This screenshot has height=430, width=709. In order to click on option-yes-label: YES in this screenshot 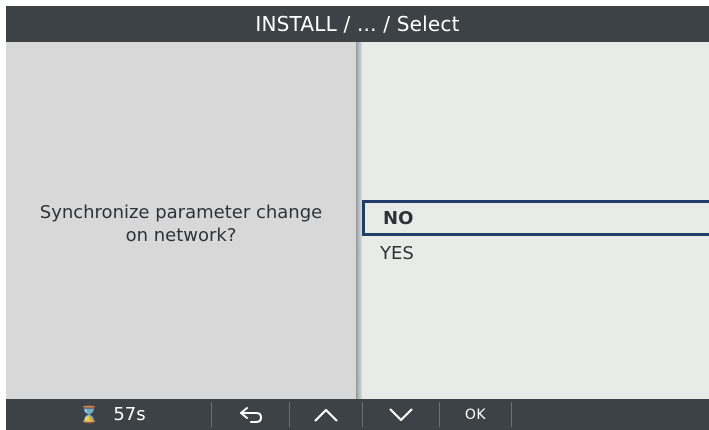, I will do `click(397, 253)`.